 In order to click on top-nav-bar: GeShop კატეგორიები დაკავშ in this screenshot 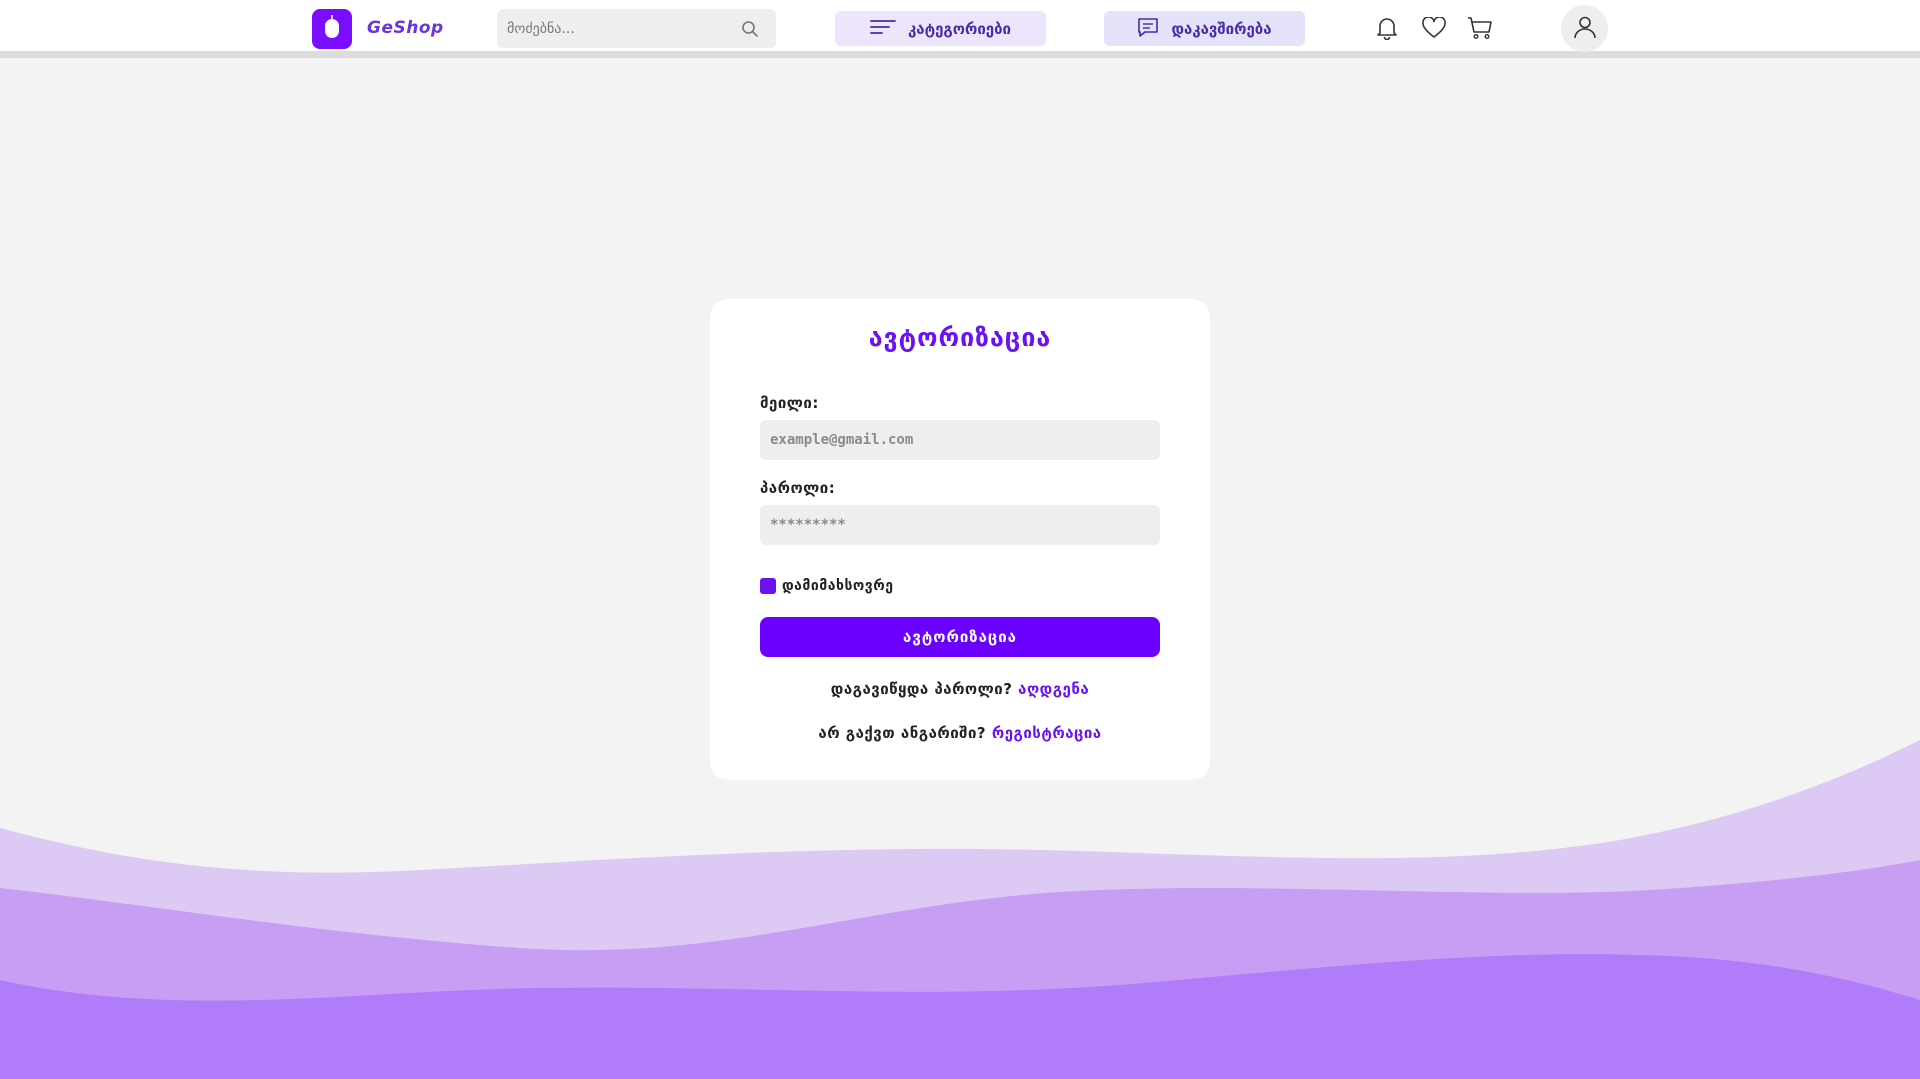, I will do `click(960, 29)`.